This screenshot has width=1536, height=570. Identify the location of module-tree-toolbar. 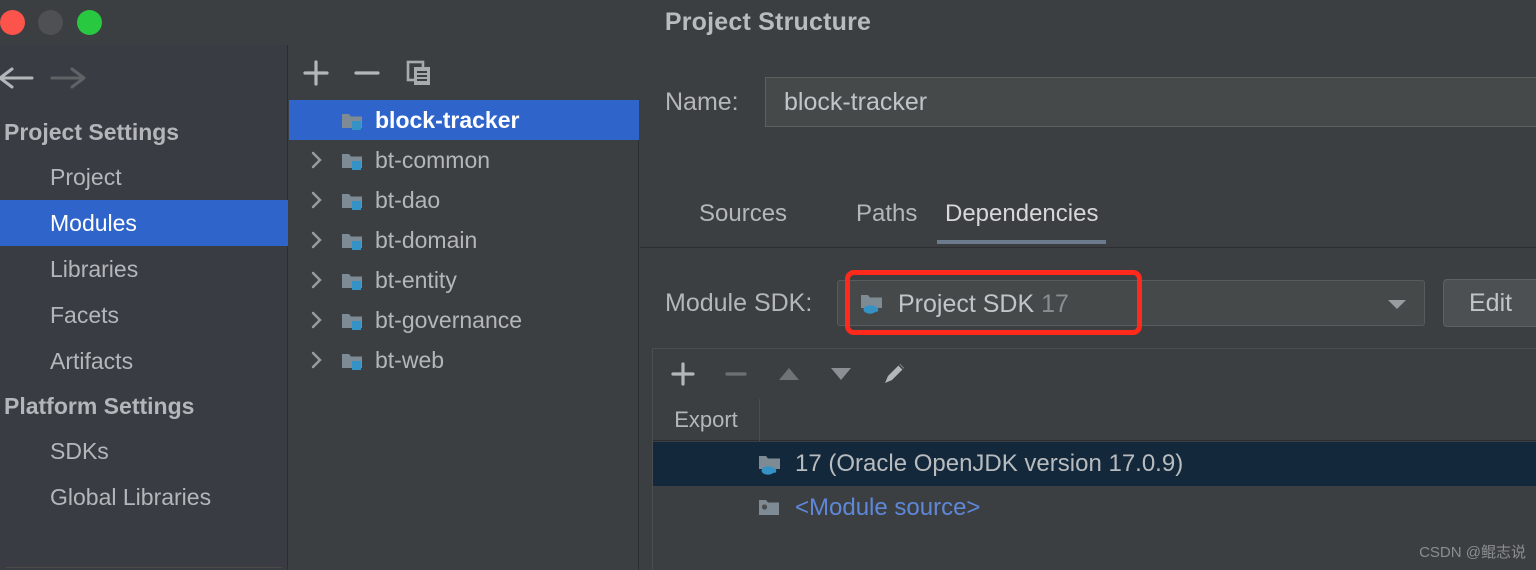
(464, 72).